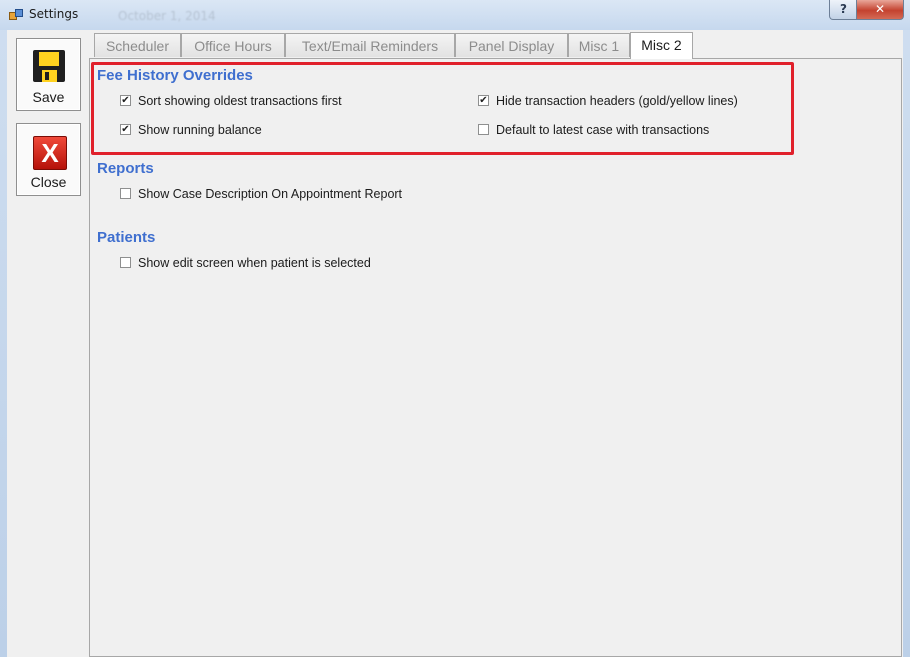  I want to click on close-x-icon: X, so click(50, 153).